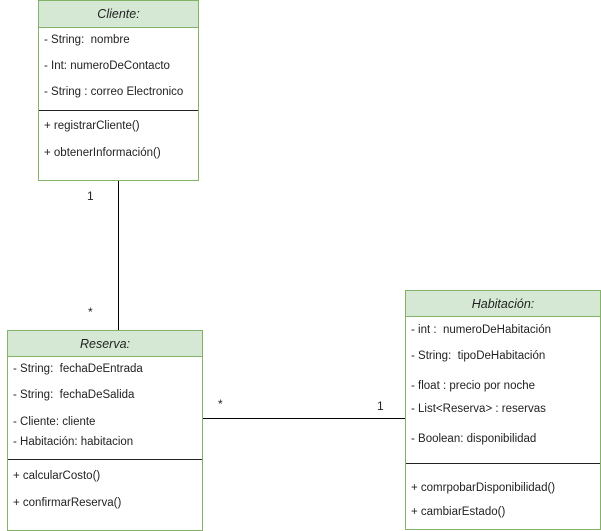 This screenshot has width=601, height=531. What do you see at coordinates (458, 512) in the screenshot?
I see `operation: + cambiarEstado()` at bounding box center [458, 512].